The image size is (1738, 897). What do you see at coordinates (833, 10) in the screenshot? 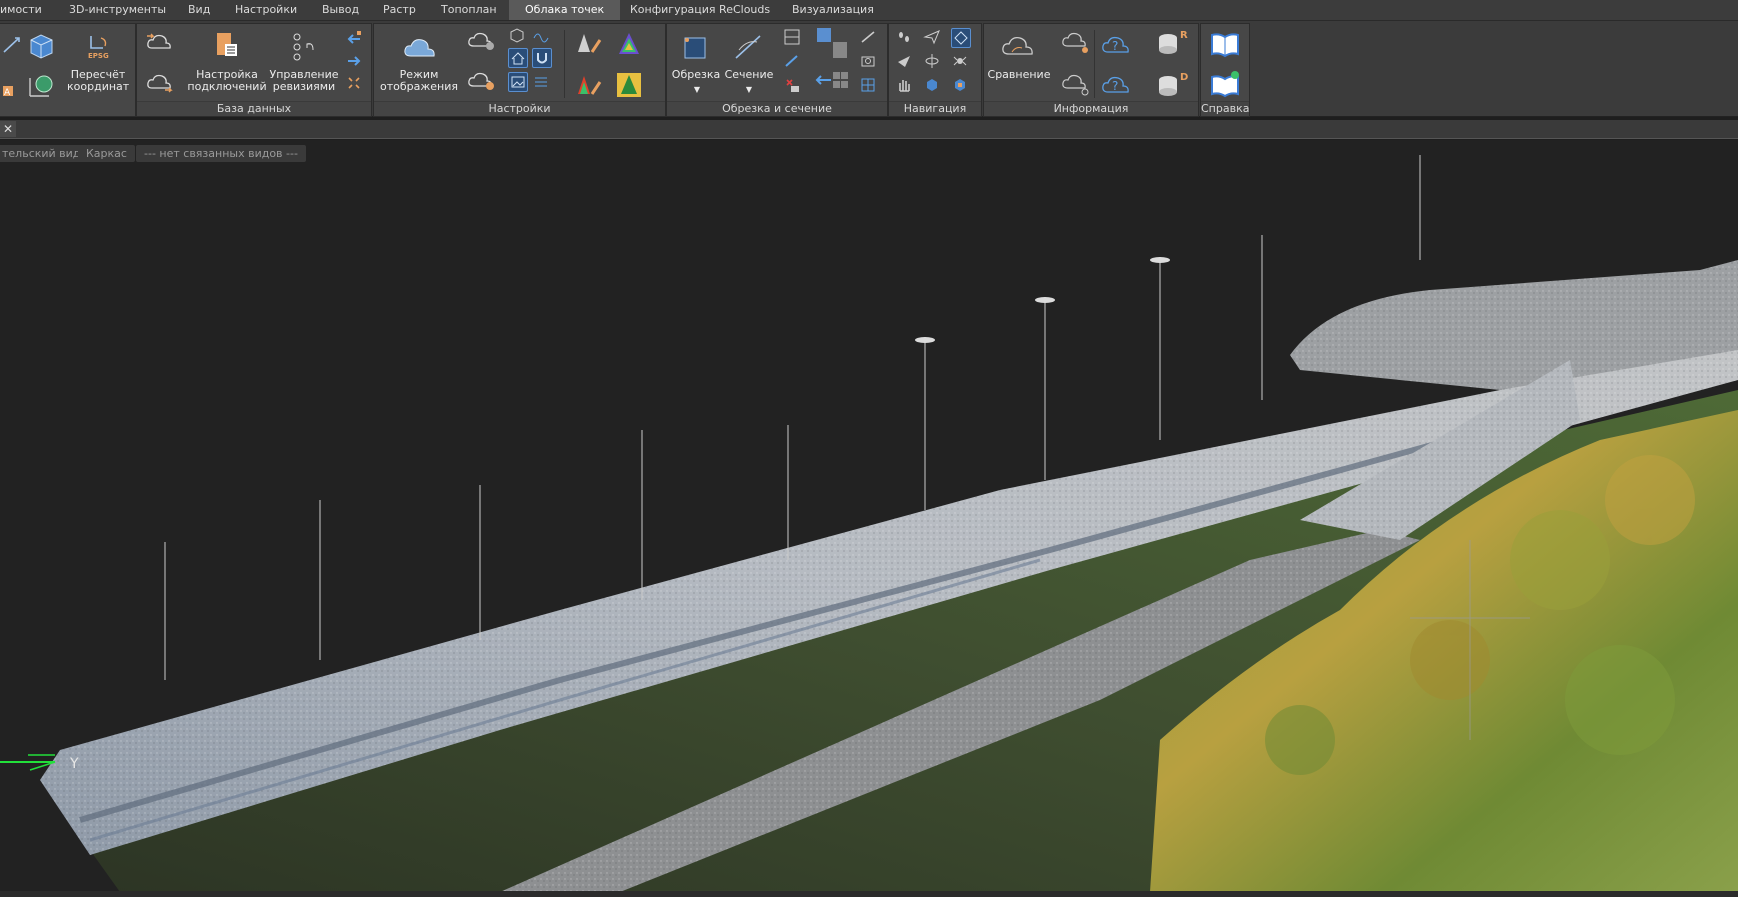
I see `tab-visualization: Визуализация` at bounding box center [833, 10].